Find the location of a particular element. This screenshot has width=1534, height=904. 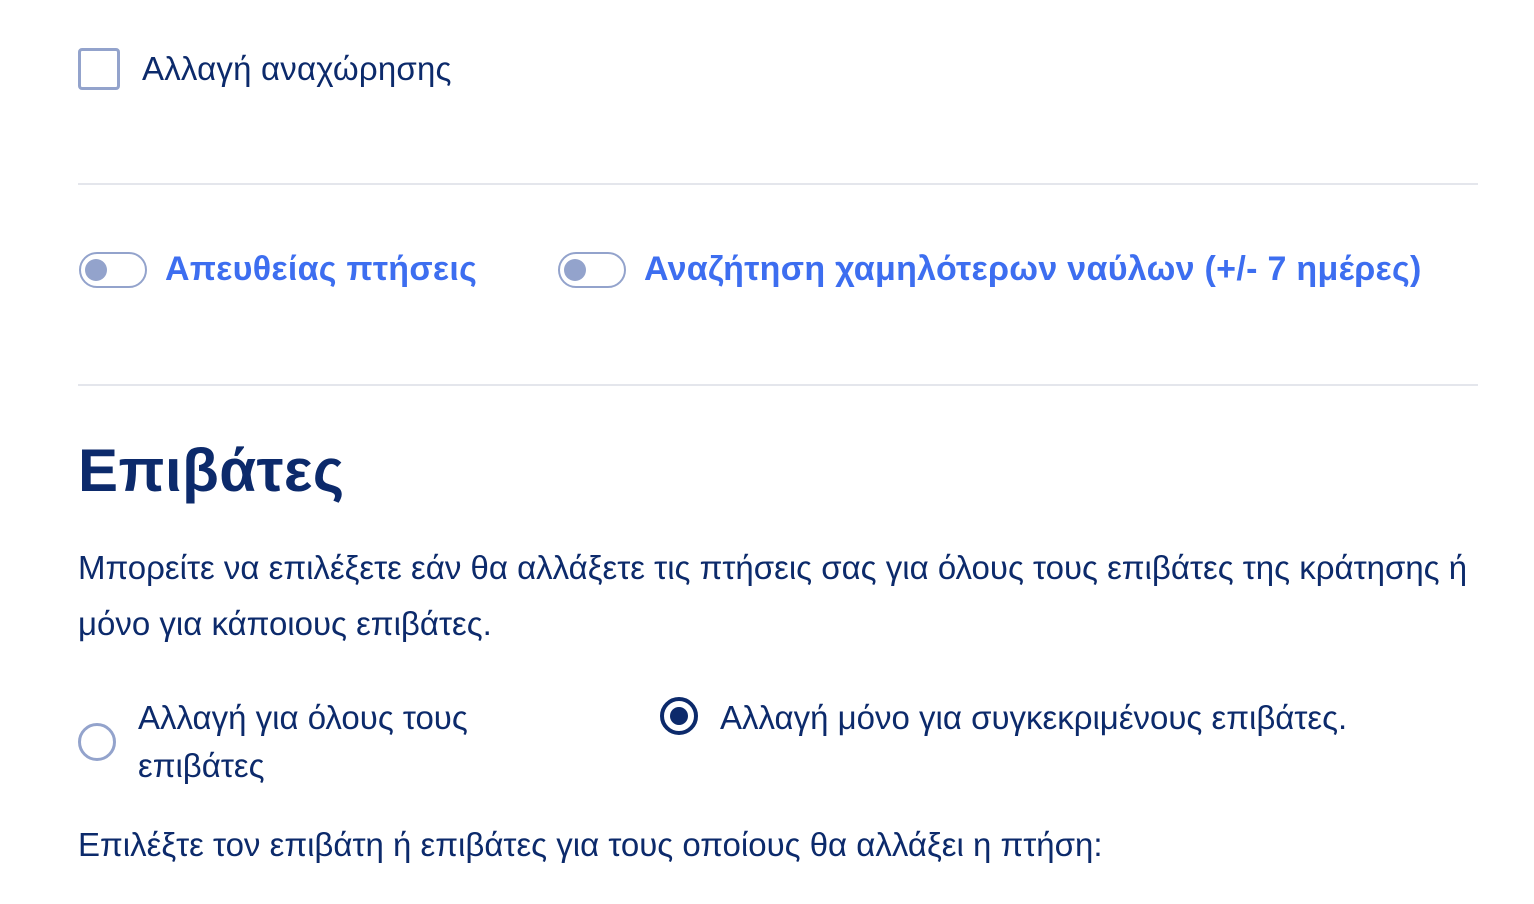

checkbox-box is located at coordinates (99, 69).